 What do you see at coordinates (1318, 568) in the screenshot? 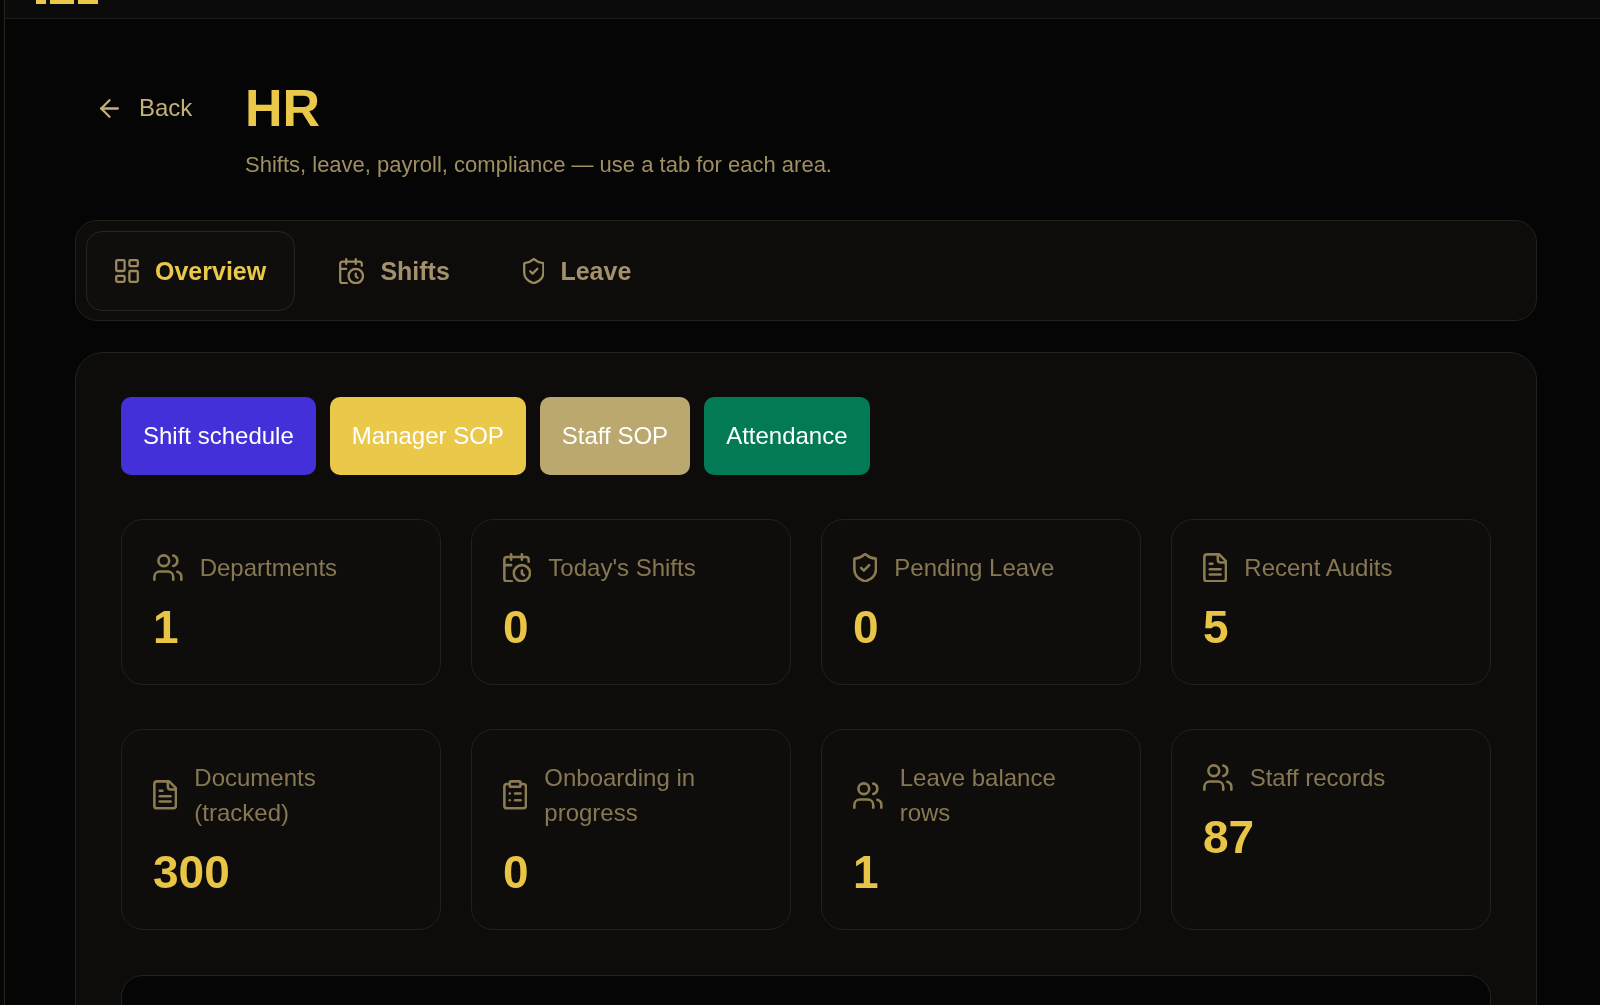
I see `stat-label: Recent Audits` at bounding box center [1318, 568].